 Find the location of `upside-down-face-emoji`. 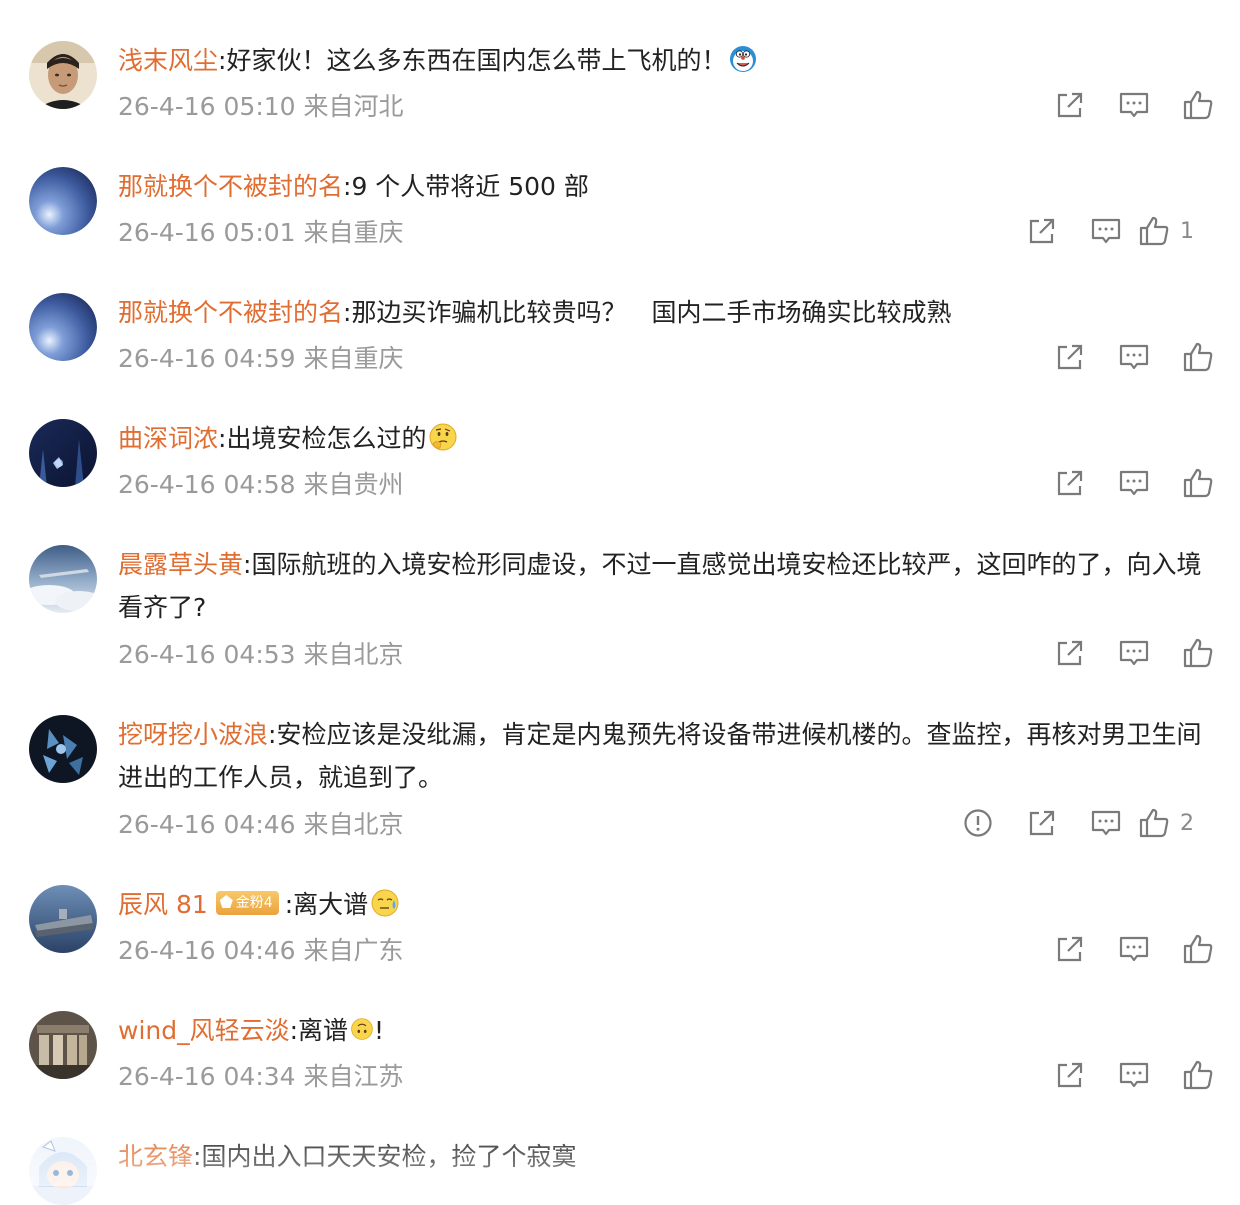

upside-down-face-emoji is located at coordinates (362, 1029).